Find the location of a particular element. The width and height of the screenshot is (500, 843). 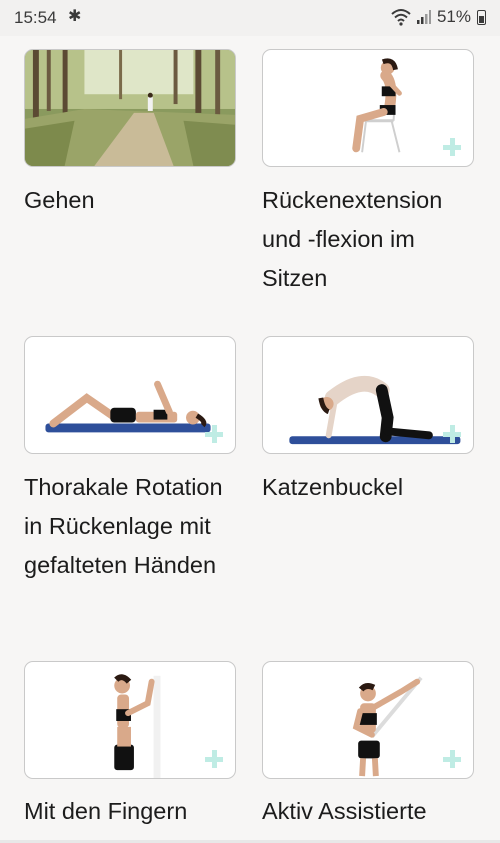

exercise-title: Katzenbuckel is located at coordinates (369, 487).